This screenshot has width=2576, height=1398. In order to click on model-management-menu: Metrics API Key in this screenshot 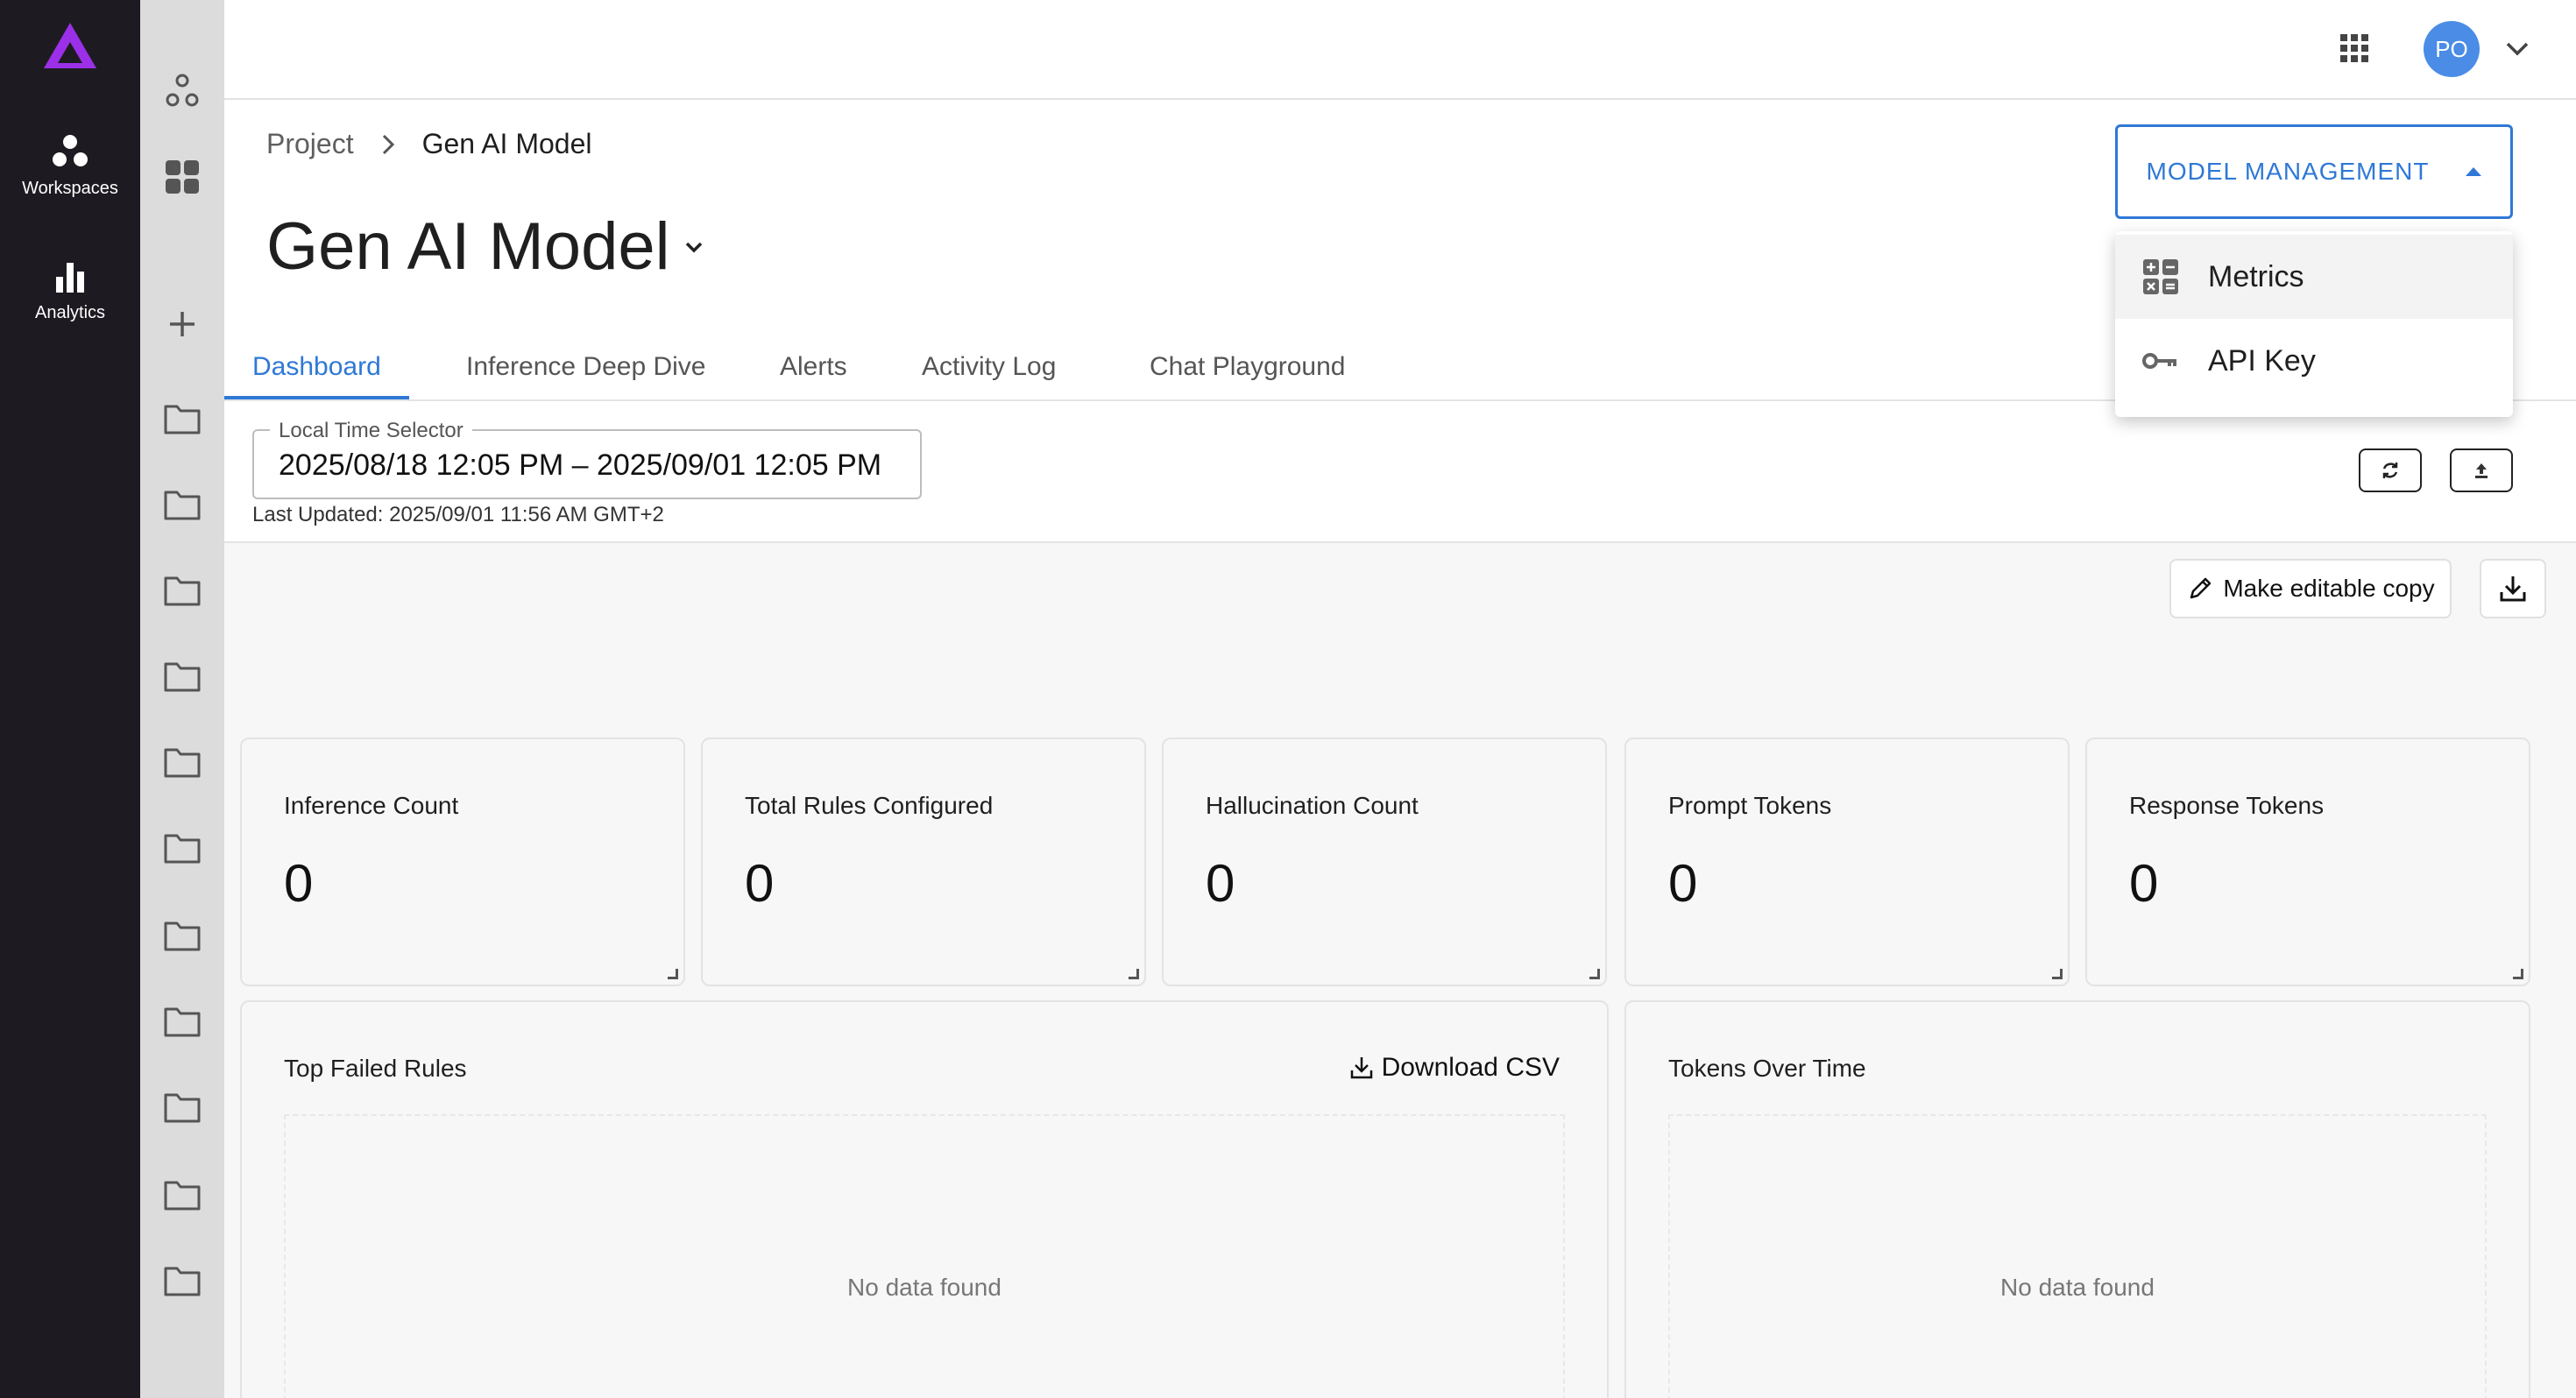, I will do `click(2314, 324)`.